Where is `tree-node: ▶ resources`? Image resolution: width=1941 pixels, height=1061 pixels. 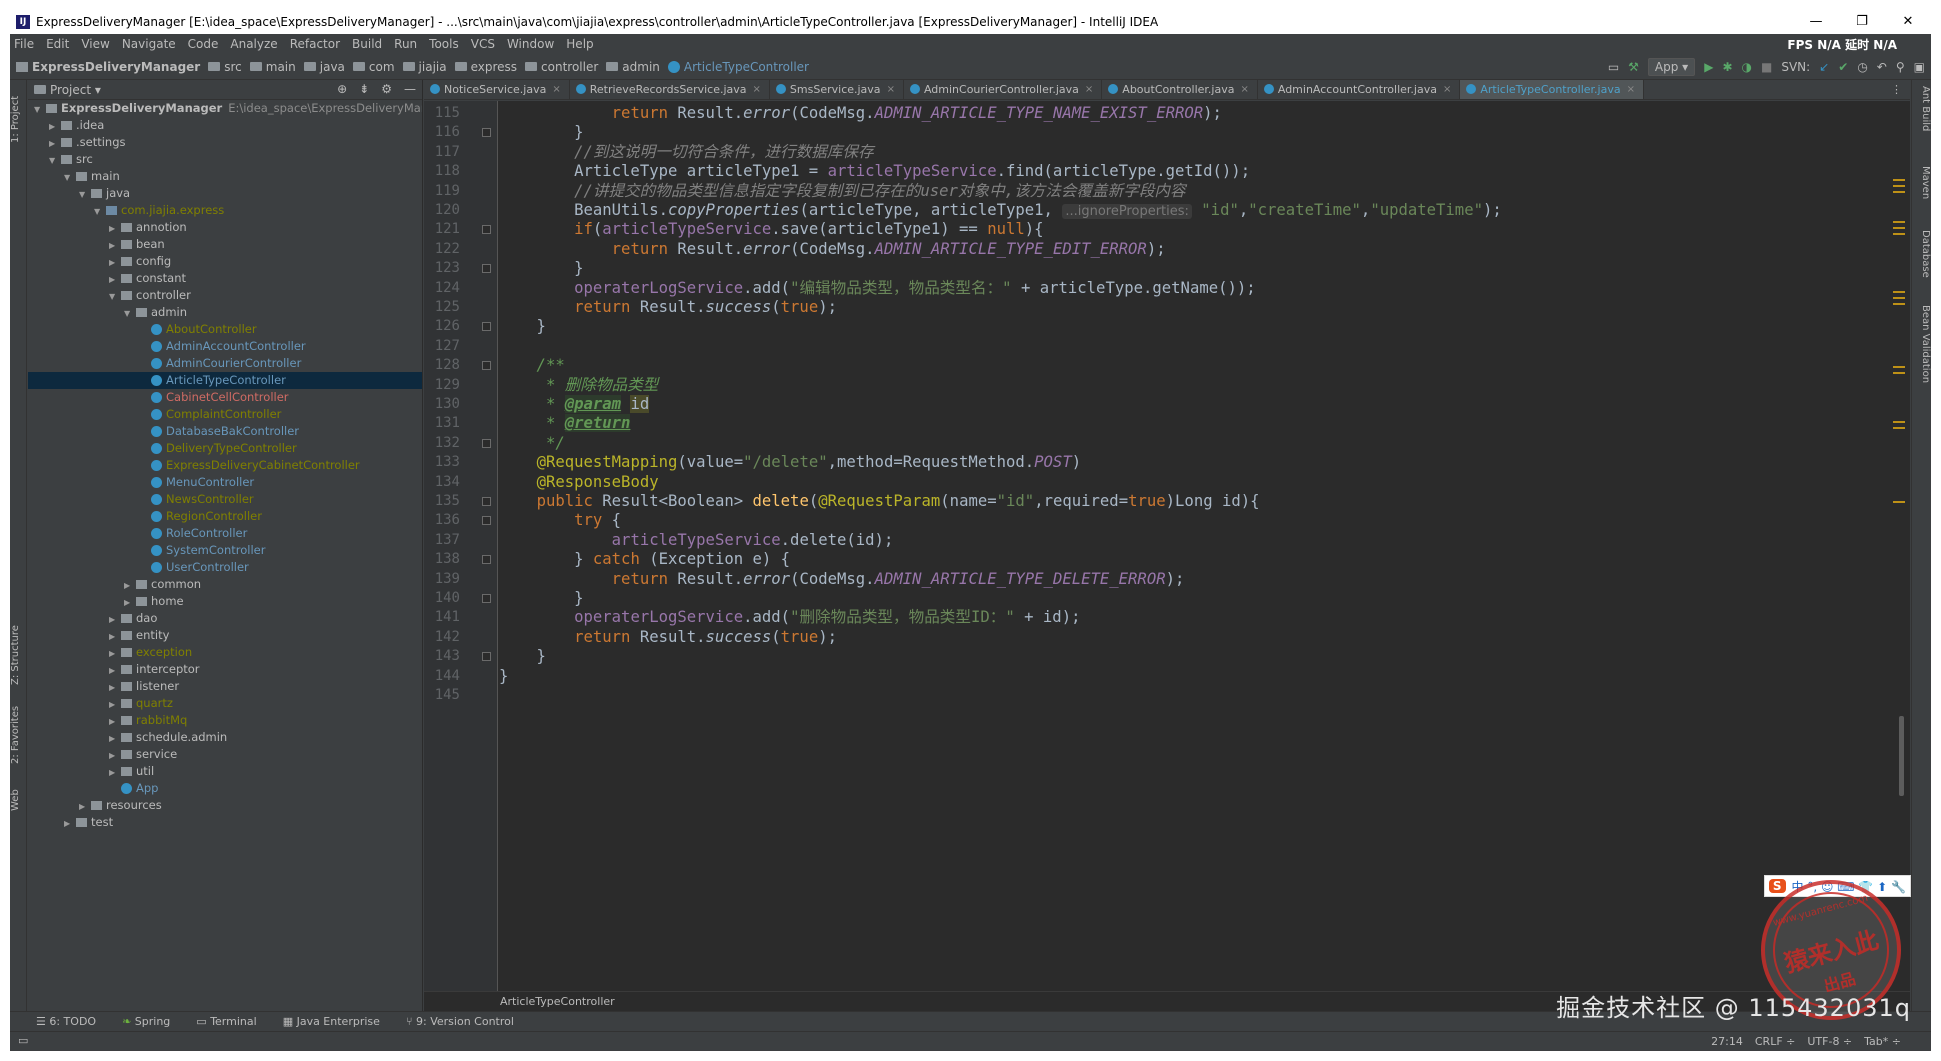
tree-node: ▶ resources is located at coordinates (225, 805).